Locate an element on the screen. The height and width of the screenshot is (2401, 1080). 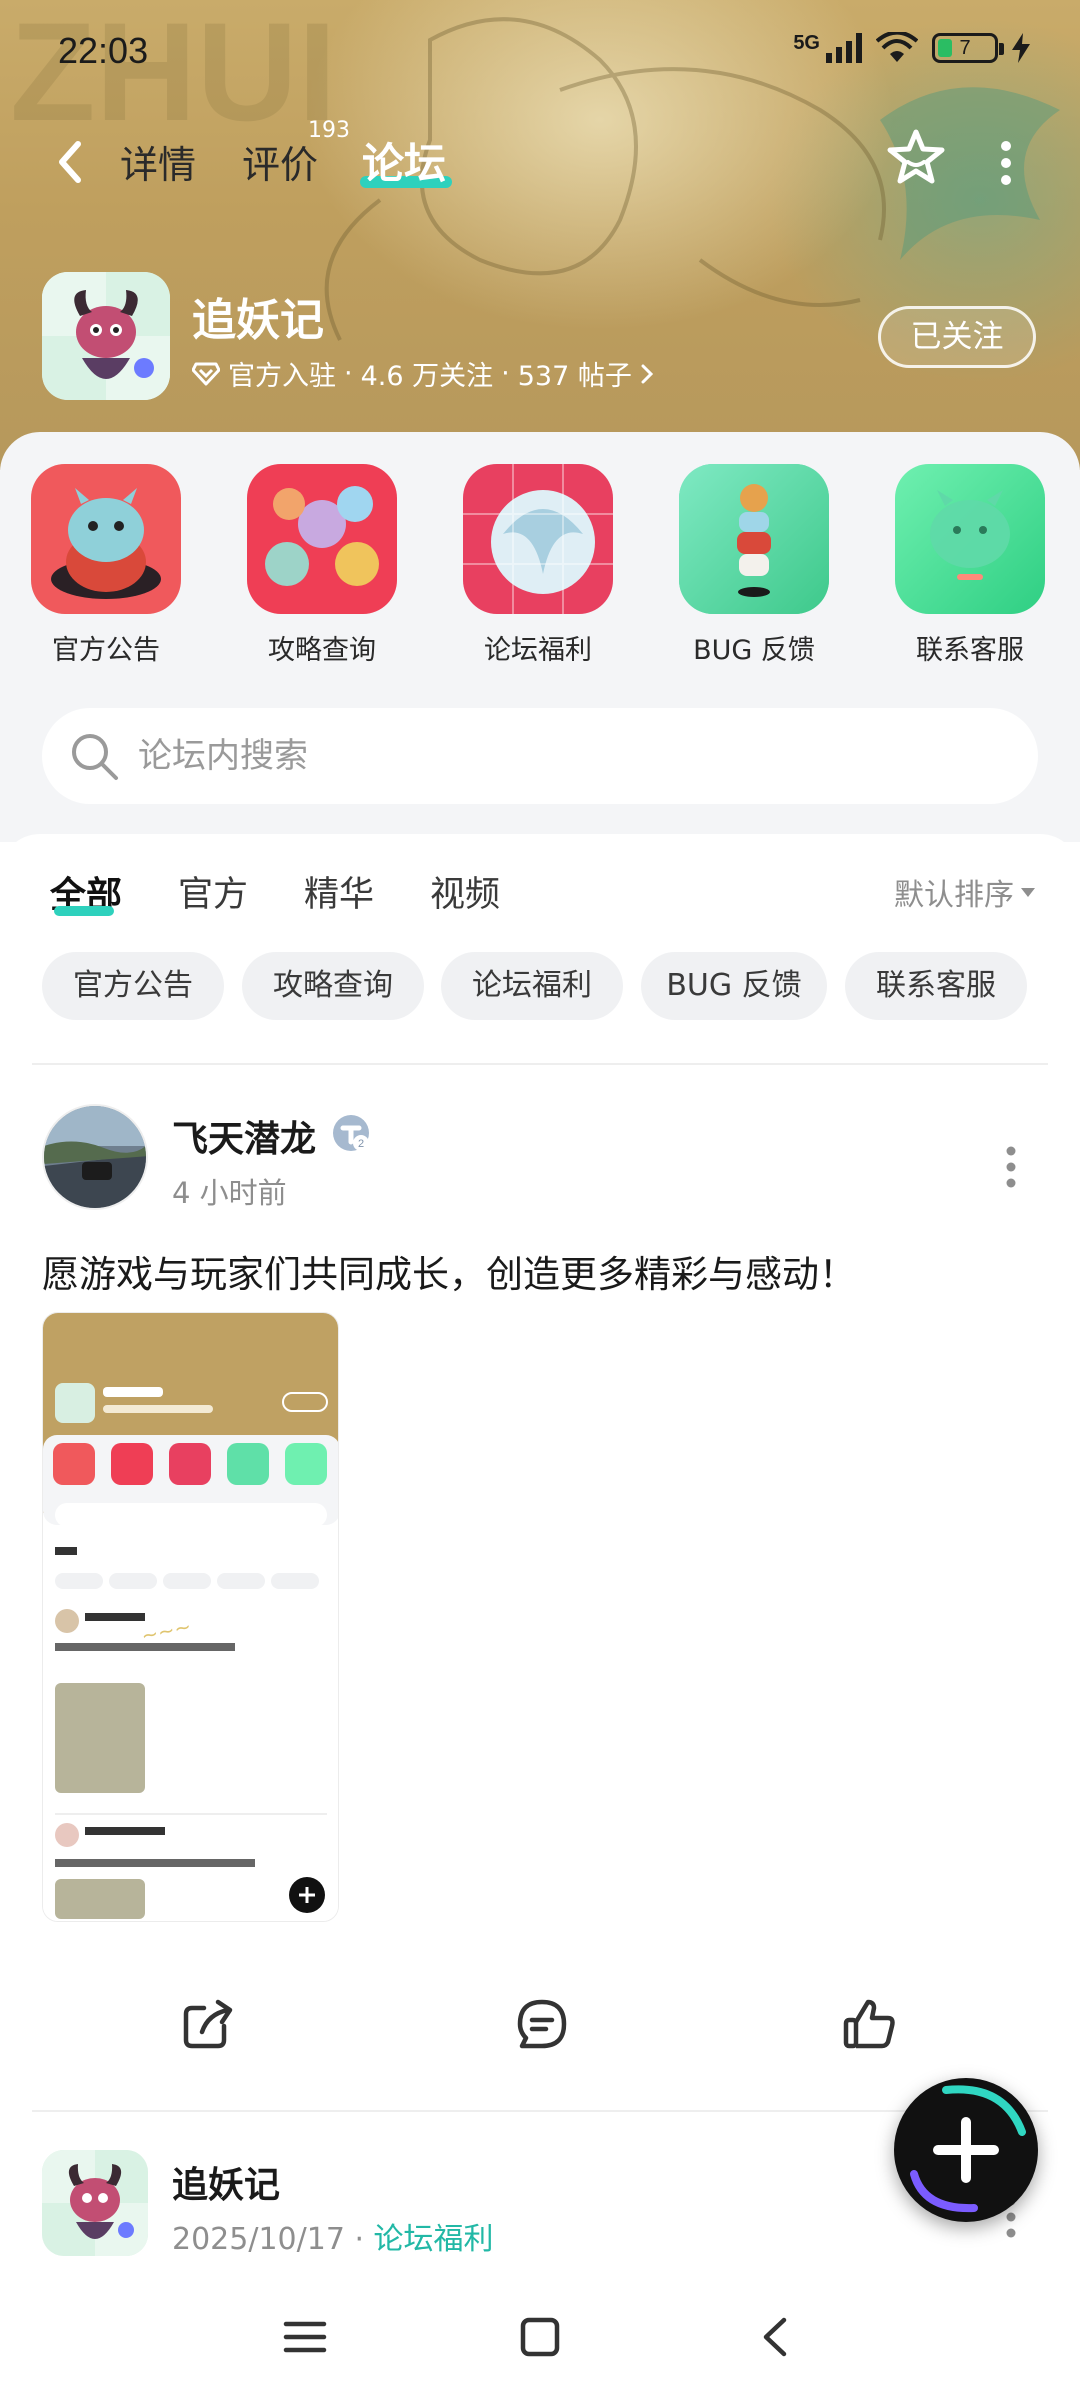
quick-link-label: BUG 反馈 is located at coordinates (754, 650).